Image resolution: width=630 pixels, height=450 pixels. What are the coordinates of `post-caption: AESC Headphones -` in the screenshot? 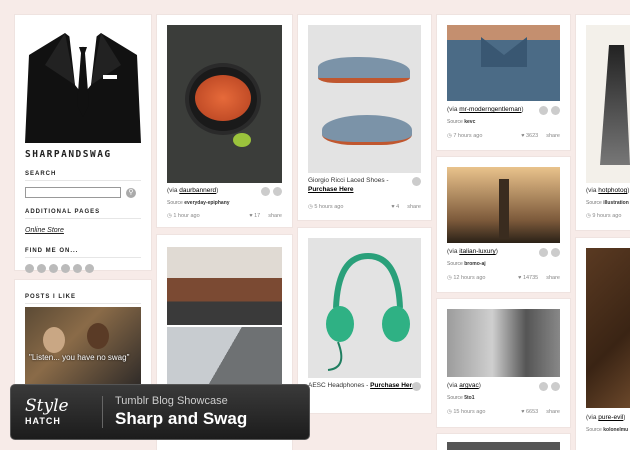 It's located at (338, 385).